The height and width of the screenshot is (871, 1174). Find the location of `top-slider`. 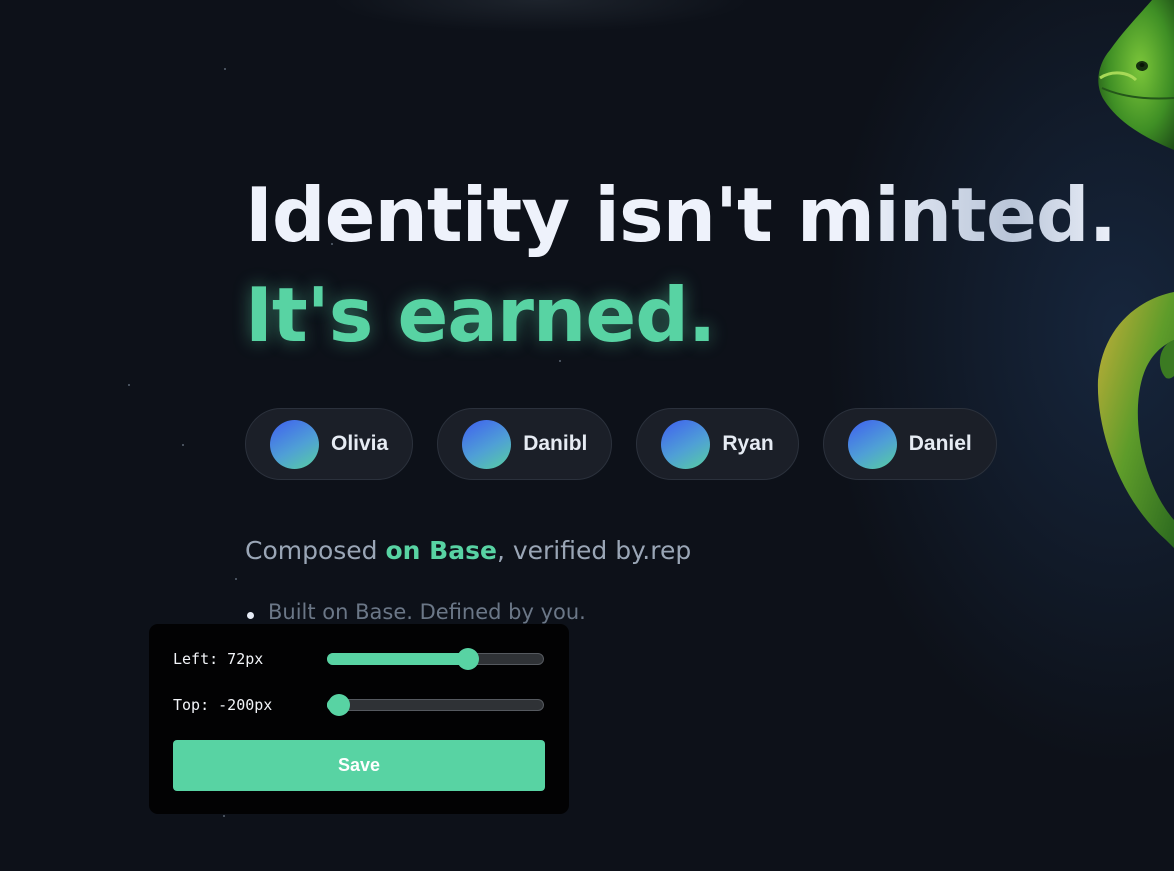

top-slider is located at coordinates (435, 705).